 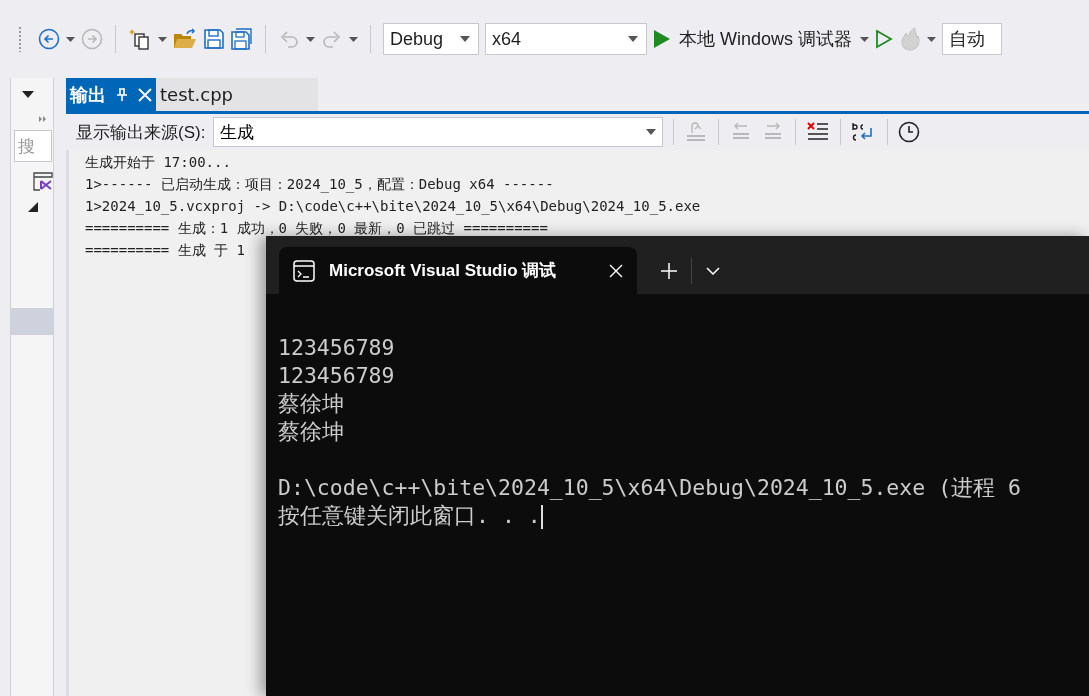 I want to click on start-debugger-button: 本地 Windows 调试器, so click(x=766, y=39).